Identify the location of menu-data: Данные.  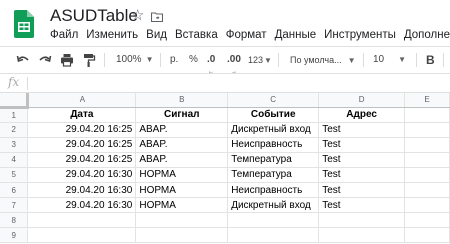
(296, 35).